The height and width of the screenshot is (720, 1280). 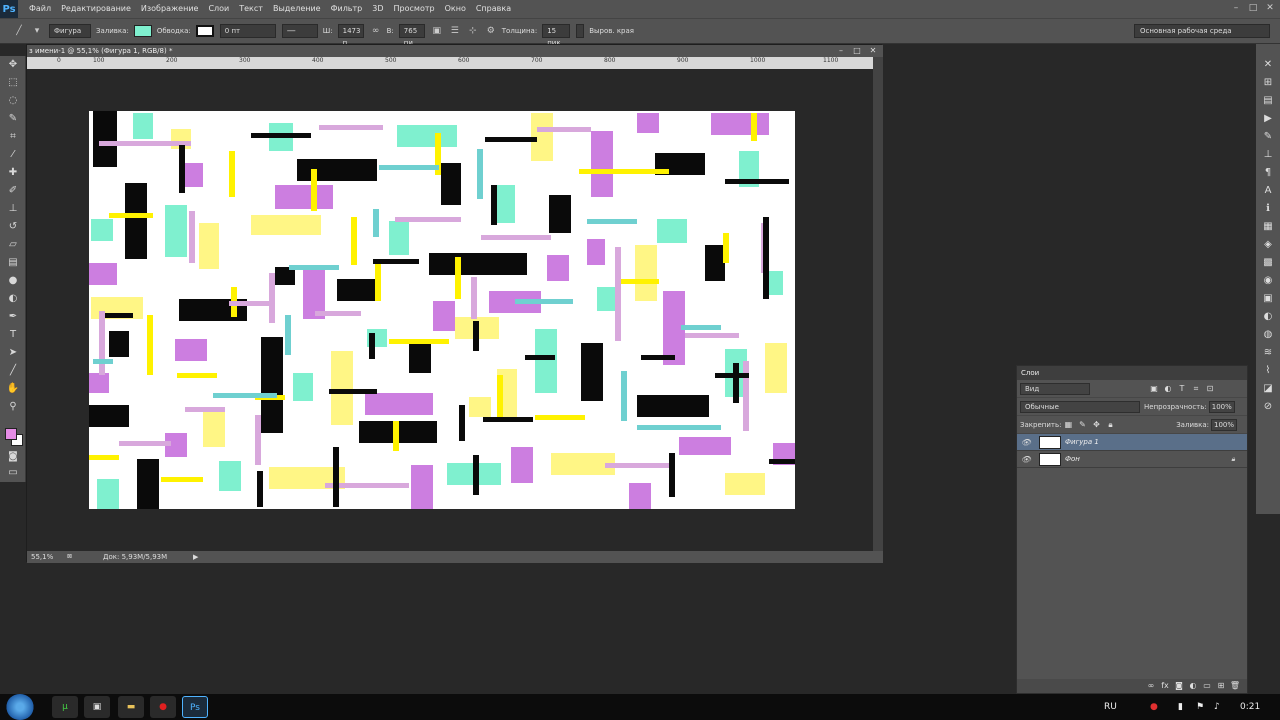 What do you see at coordinates (1182, 389) in the screenshot?
I see `filter-type-icon: T` at bounding box center [1182, 389].